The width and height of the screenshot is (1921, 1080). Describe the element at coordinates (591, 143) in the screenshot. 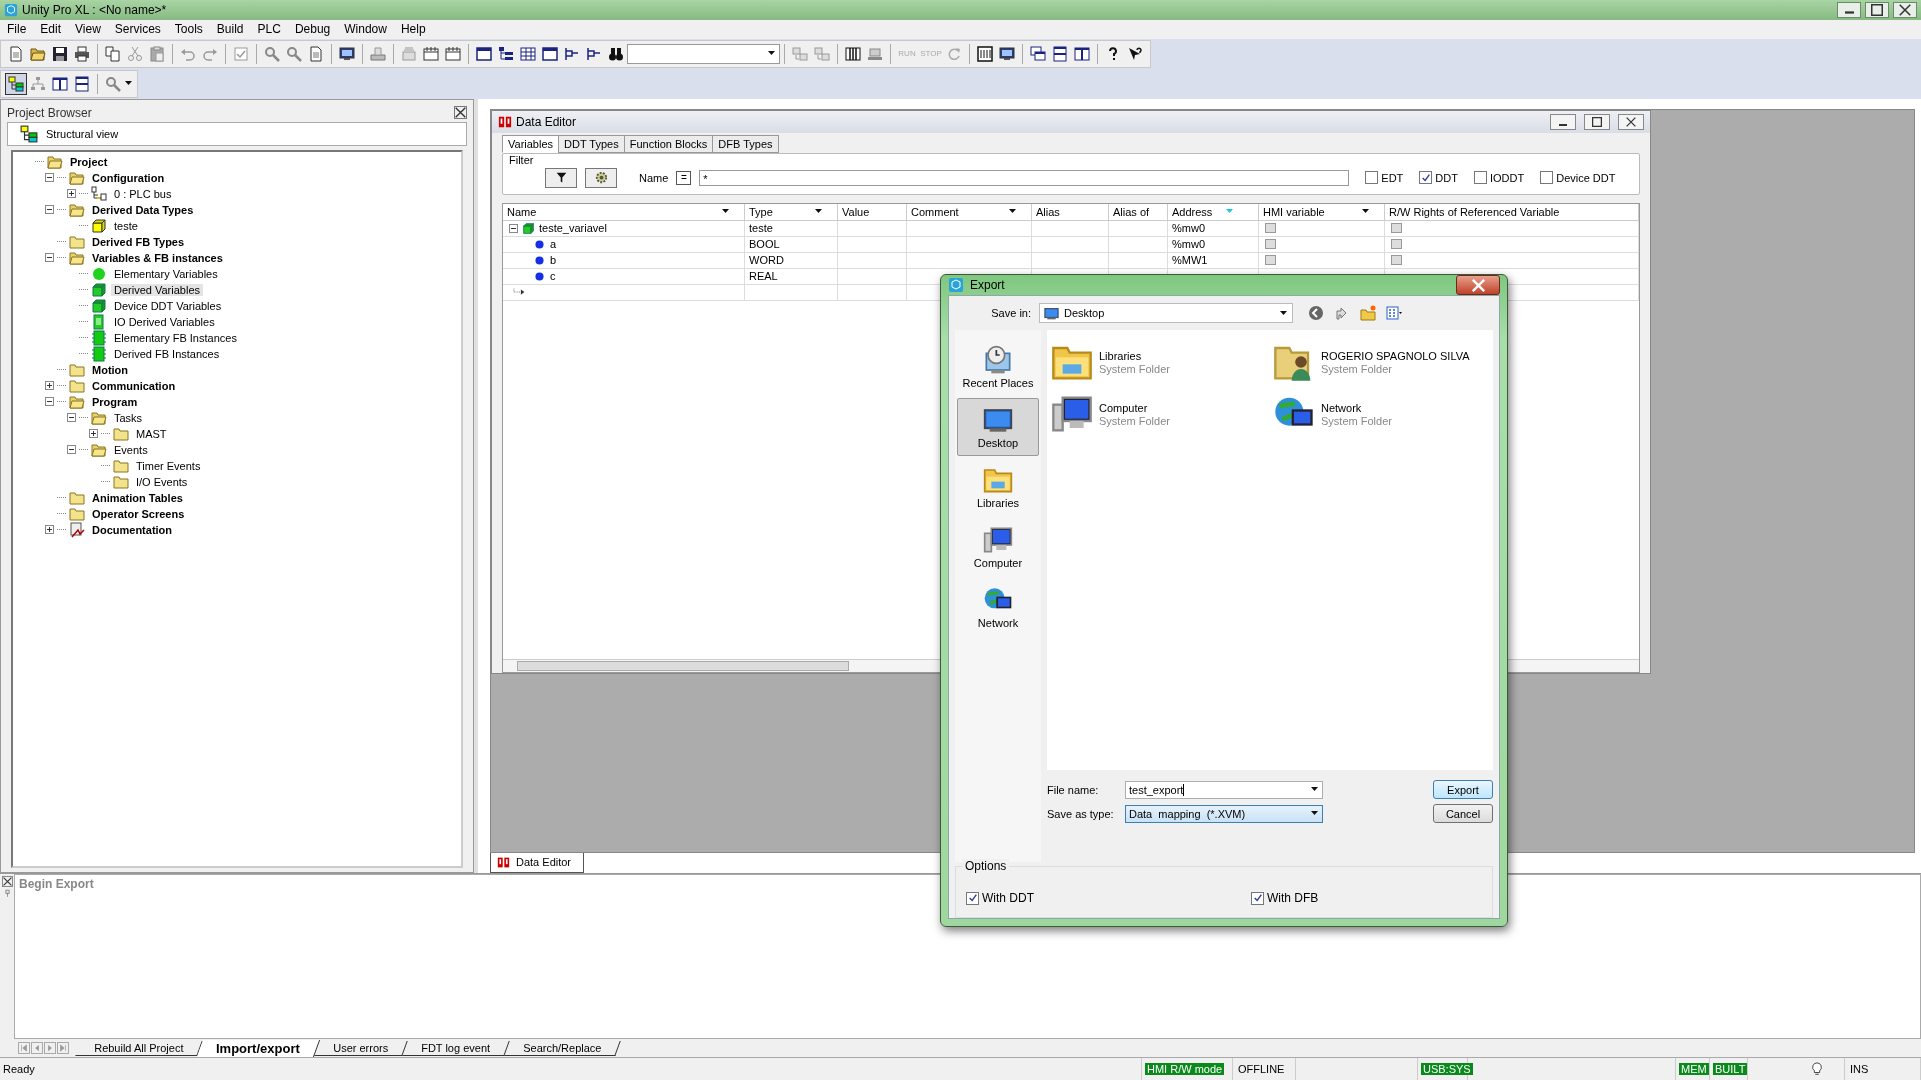

I see `tab: DDT Types` at that location.